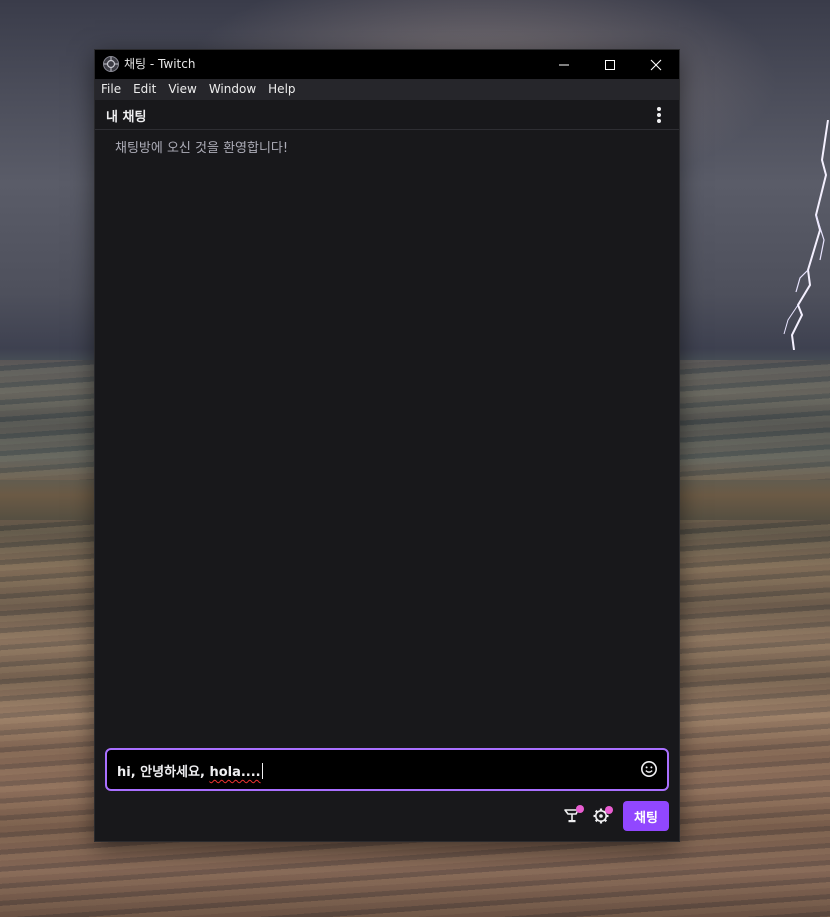  What do you see at coordinates (232, 89) in the screenshot?
I see `menu-window: Window` at bounding box center [232, 89].